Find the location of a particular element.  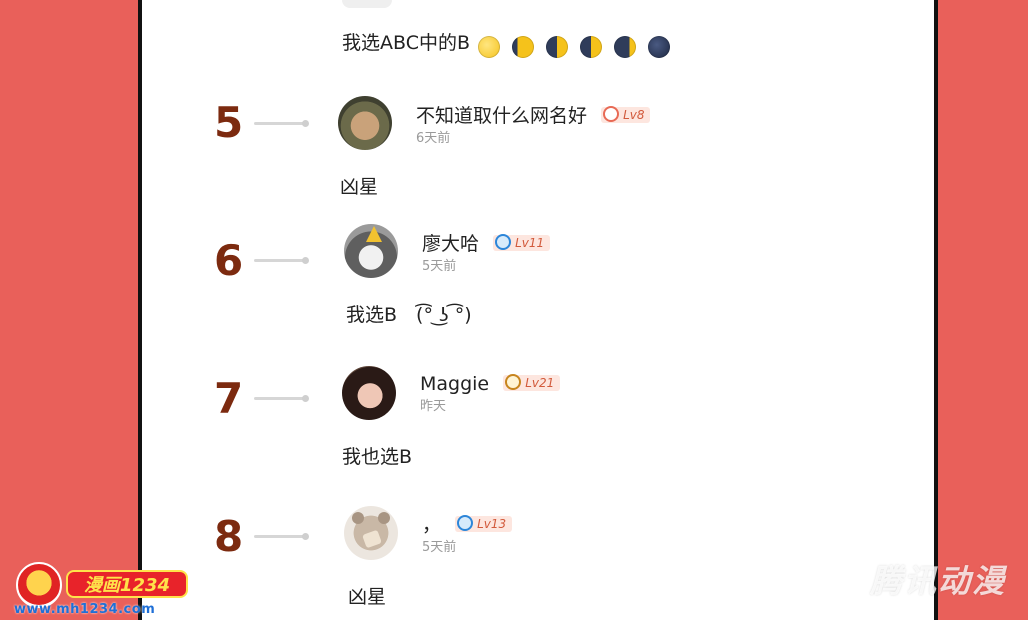

bandage-icon is located at coordinates (372, 539).